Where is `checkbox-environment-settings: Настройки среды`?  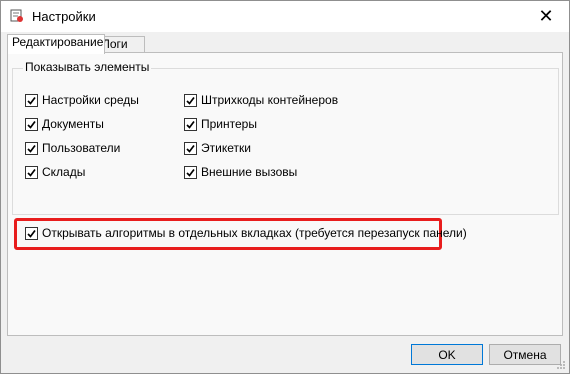 checkbox-environment-settings: Настройки среды is located at coordinates (82, 100).